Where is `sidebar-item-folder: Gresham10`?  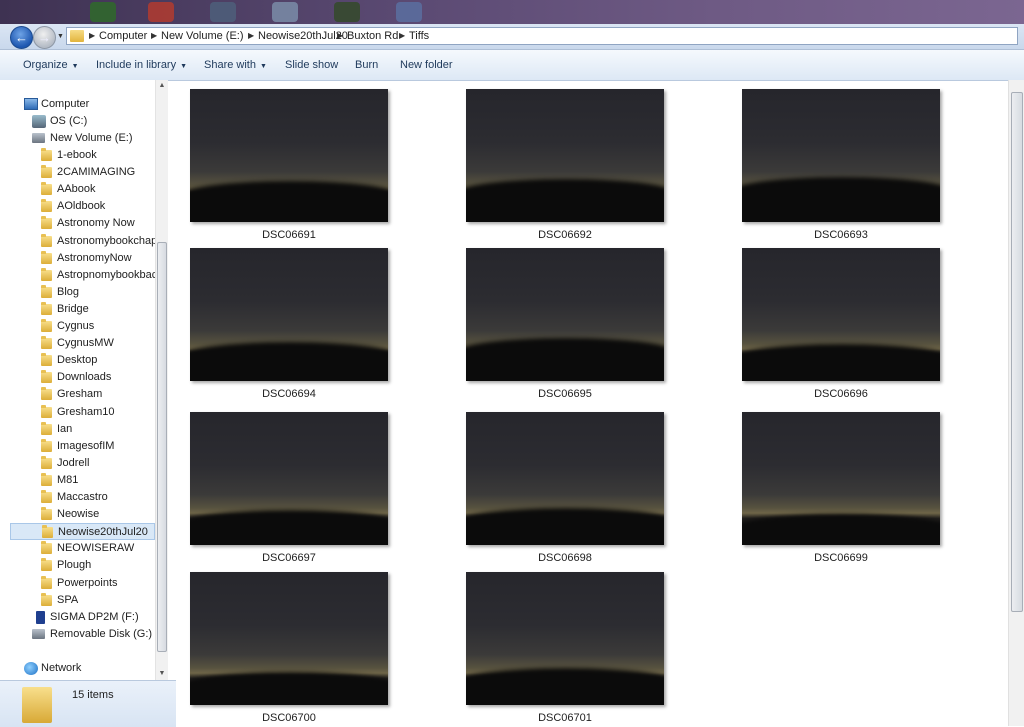
sidebar-item-folder: Gresham10 is located at coordinates (77, 412).